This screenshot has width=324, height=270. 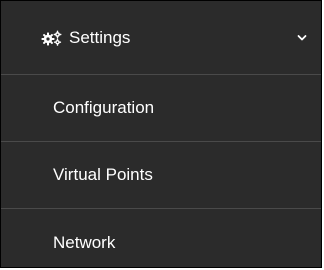 What do you see at coordinates (302, 38) in the screenshot?
I see `chevron-down-icon` at bounding box center [302, 38].